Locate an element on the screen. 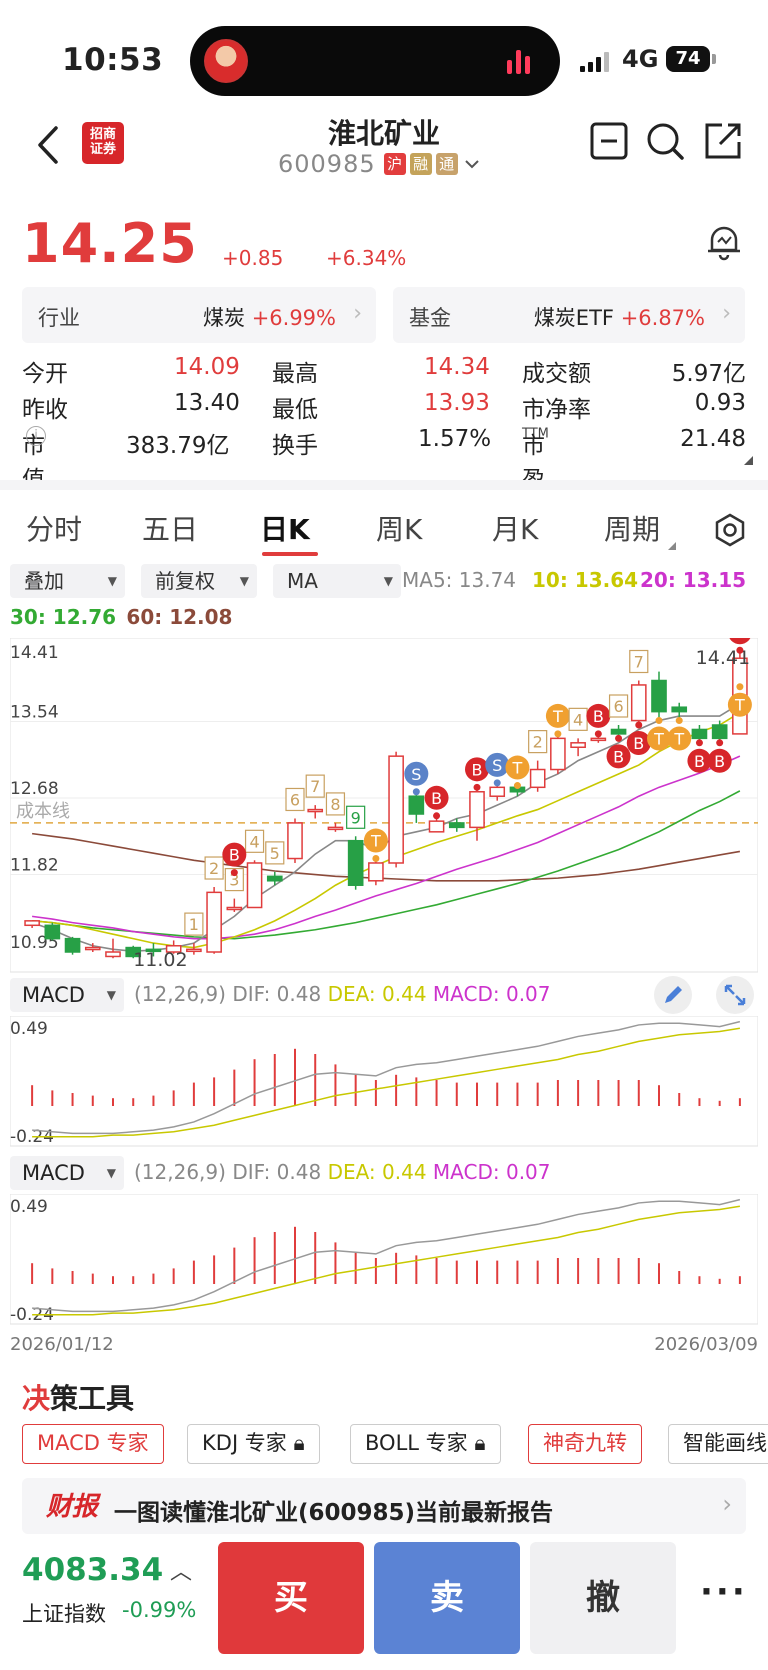 This screenshot has width=768, height=1670. fund-pill: 基金 煤炭ETF +6.87% › is located at coordinates (569, 315).